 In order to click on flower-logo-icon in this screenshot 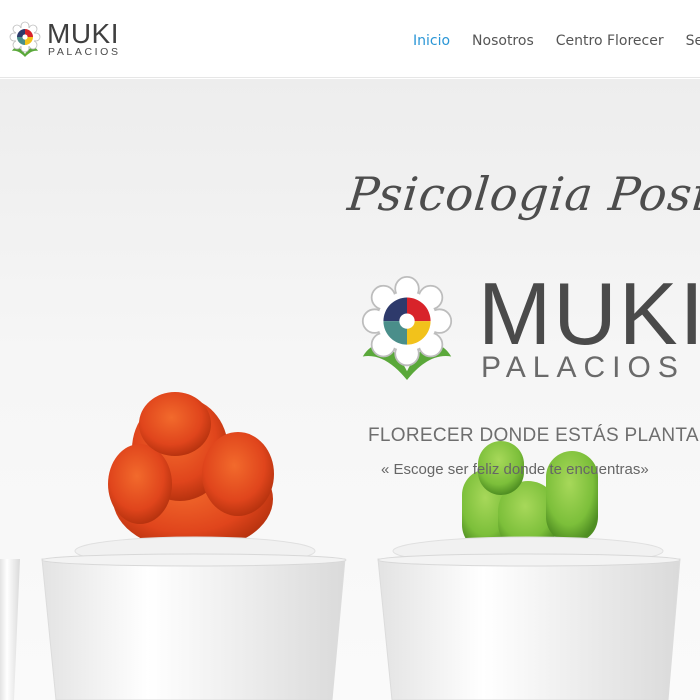, I will do `click(25, 39)`.